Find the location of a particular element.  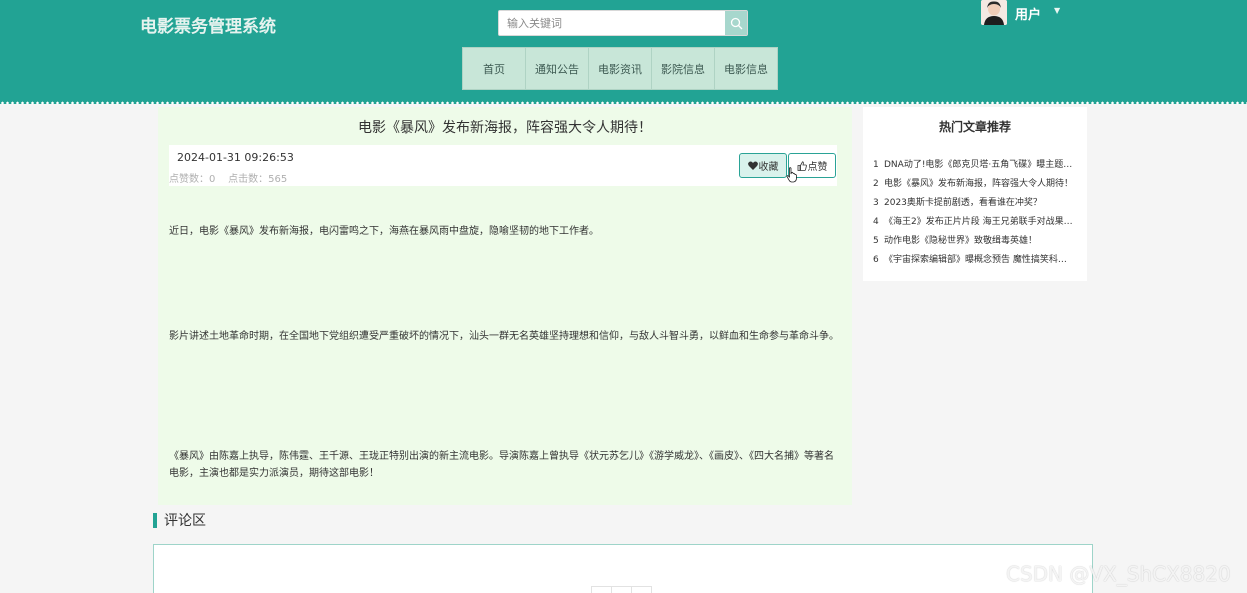

site-brand: 电影票务管理系统 is located at coordinates (208, 24).